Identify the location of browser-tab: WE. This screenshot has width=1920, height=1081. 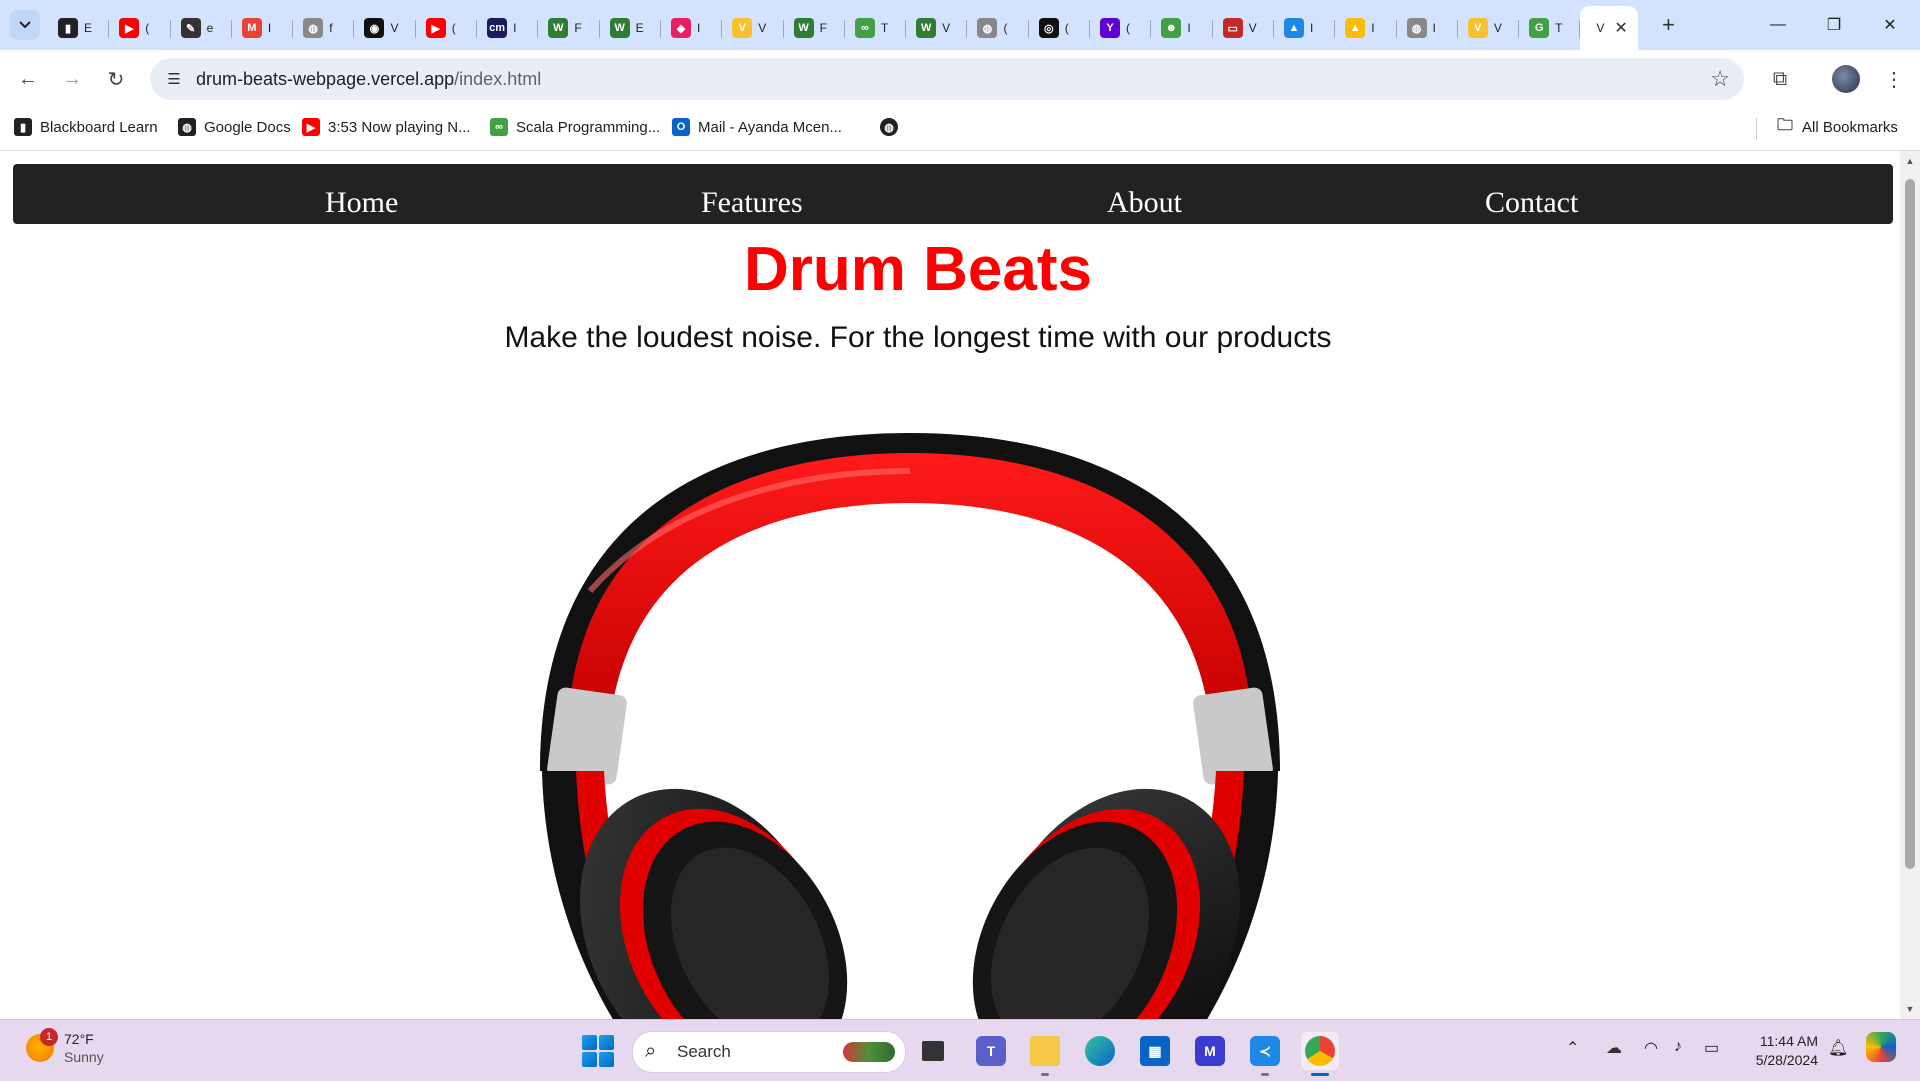
(631, 28).